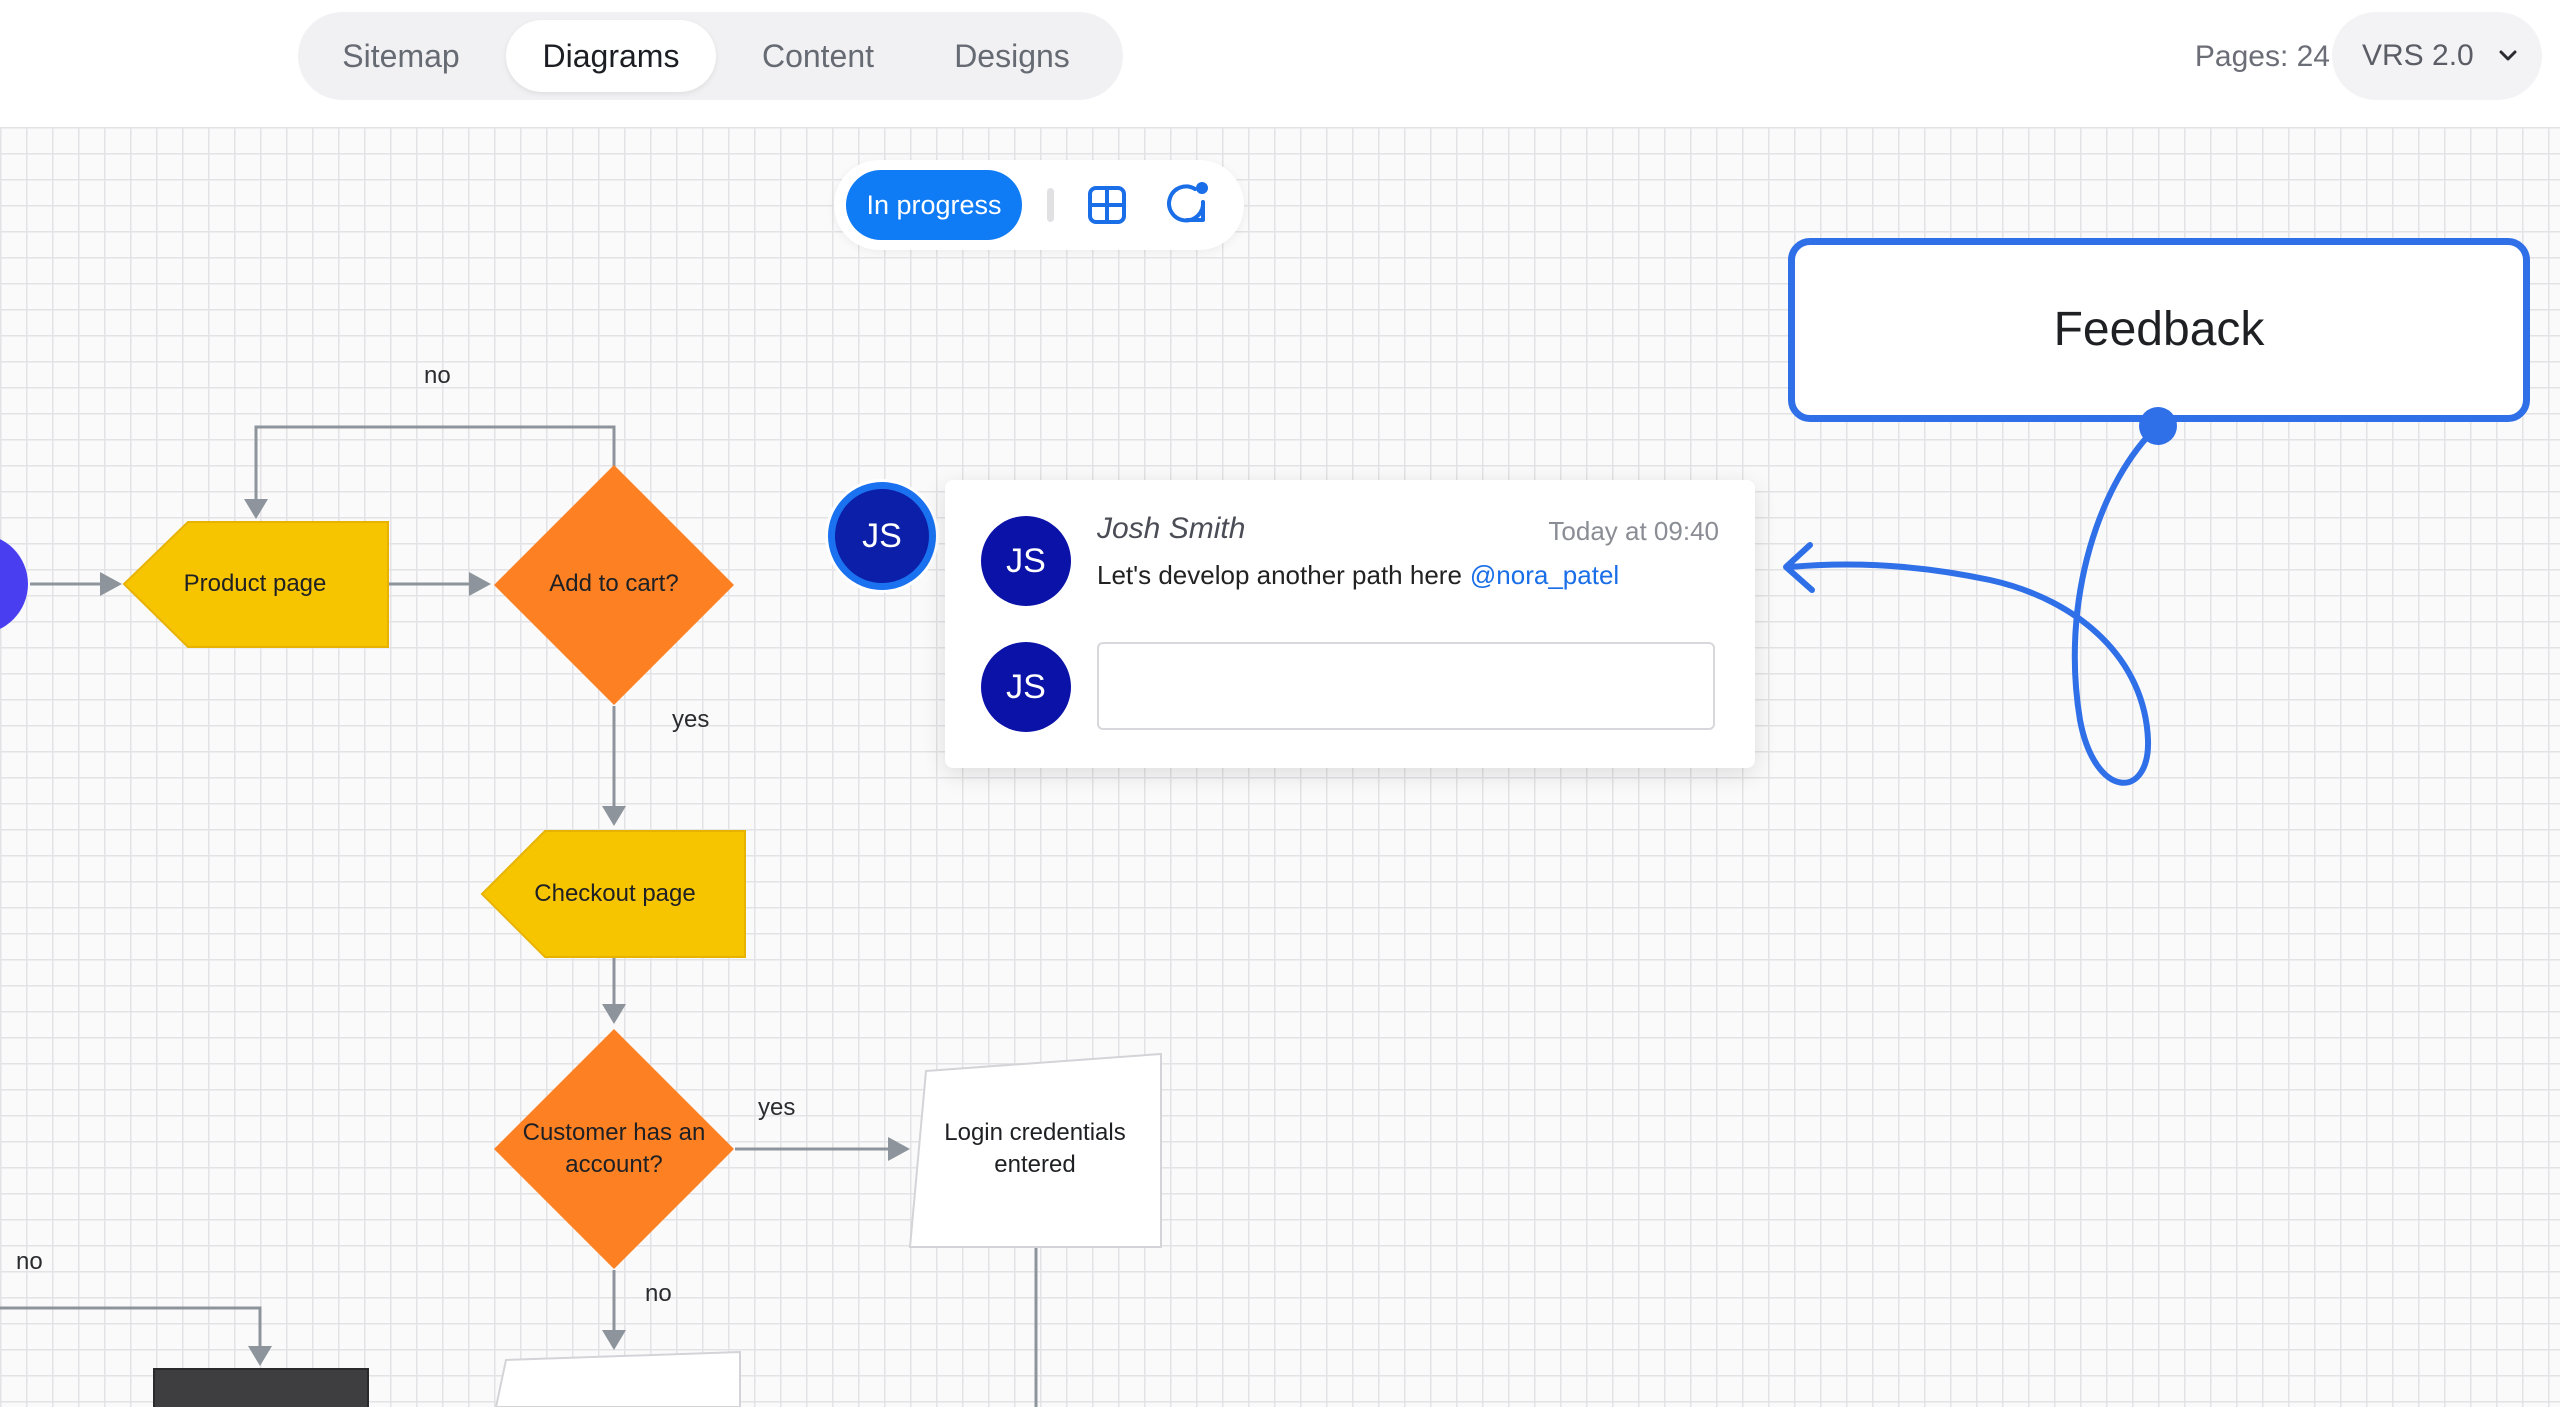  Describe the element at coordinates (2158, 426) in the screenshot. I see `connection-handle` at that location.